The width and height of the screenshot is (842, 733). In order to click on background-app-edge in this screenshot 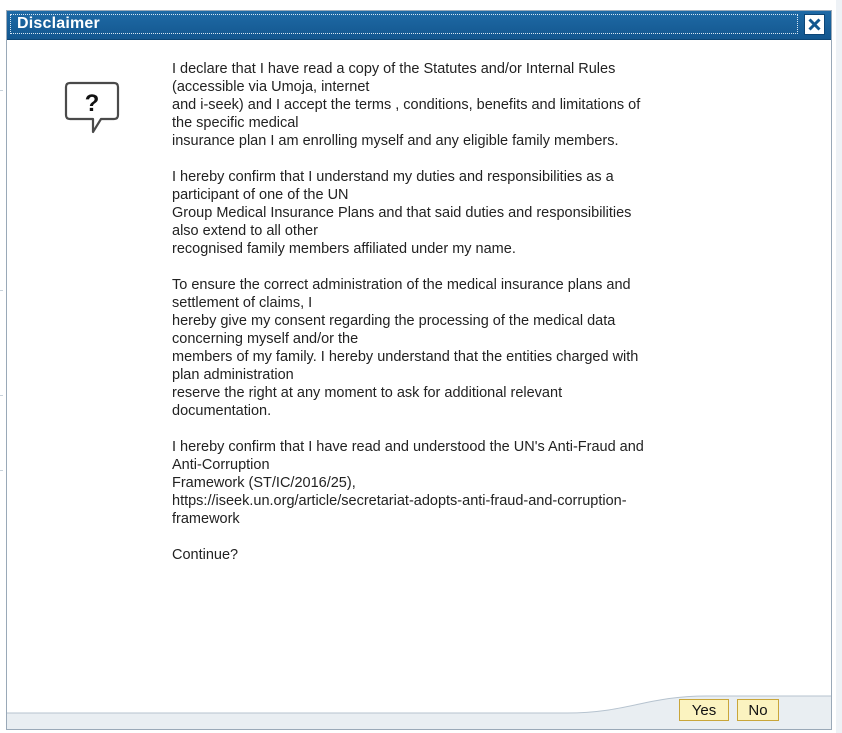, I will do `click(839, 366)`.